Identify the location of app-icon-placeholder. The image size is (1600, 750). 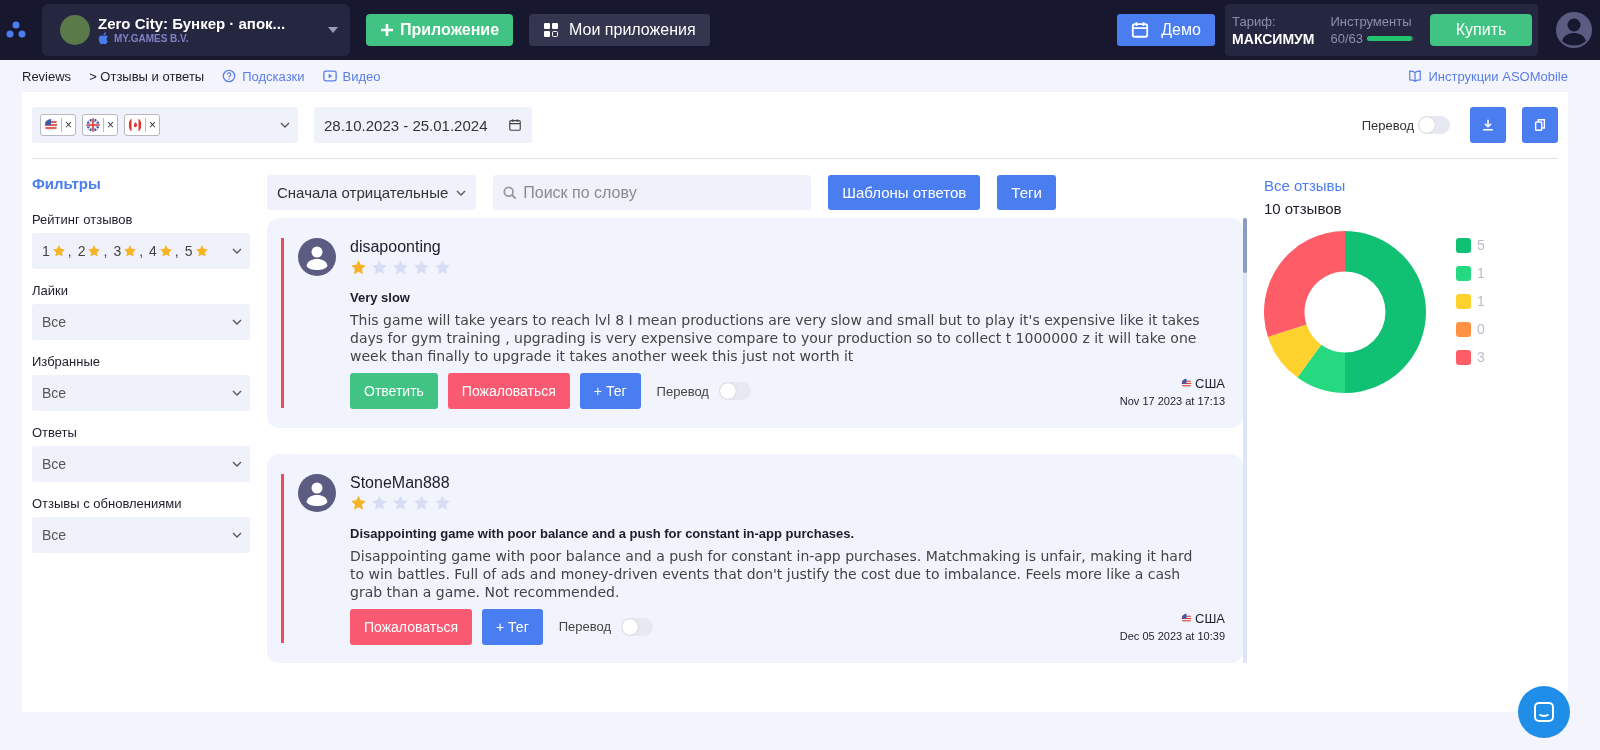
(75, 30).